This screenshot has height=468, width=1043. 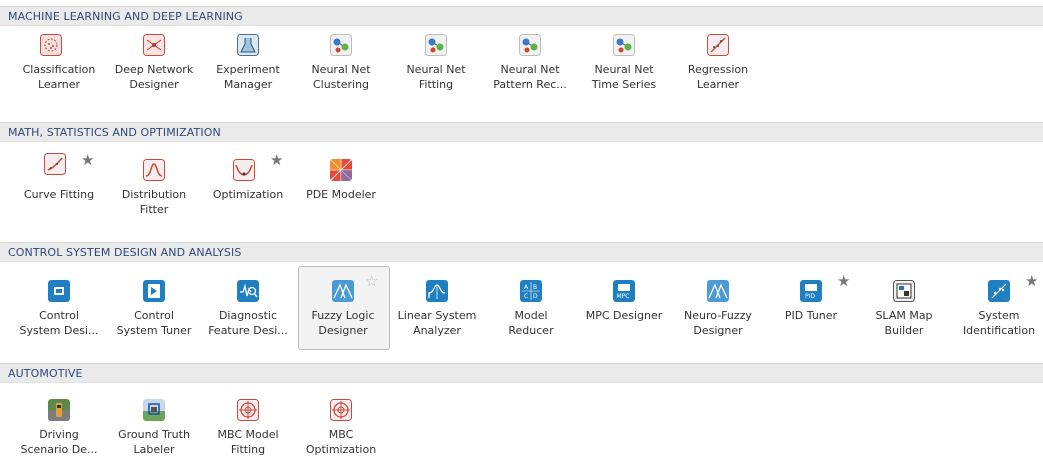 I want to click on app-mpc-designer: MPC MPC Designer, so click(x=624, y=314).